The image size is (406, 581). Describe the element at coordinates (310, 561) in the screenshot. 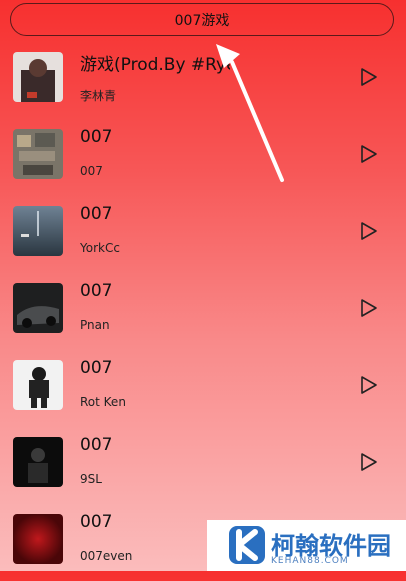

I see `watermark-subtitle: KEHAN88.COM` at that location.